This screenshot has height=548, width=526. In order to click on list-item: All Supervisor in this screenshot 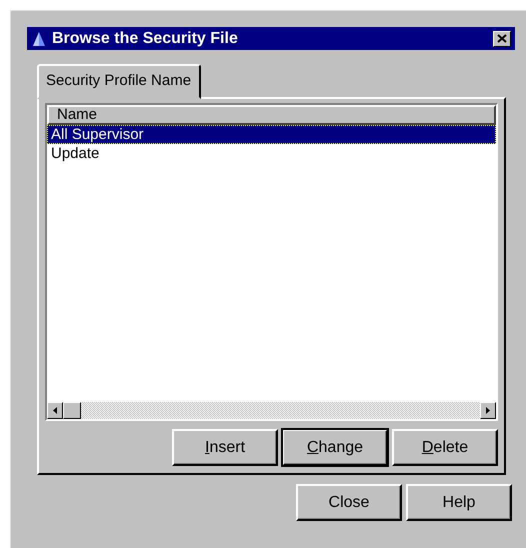, I will do `click(271, 134)`.